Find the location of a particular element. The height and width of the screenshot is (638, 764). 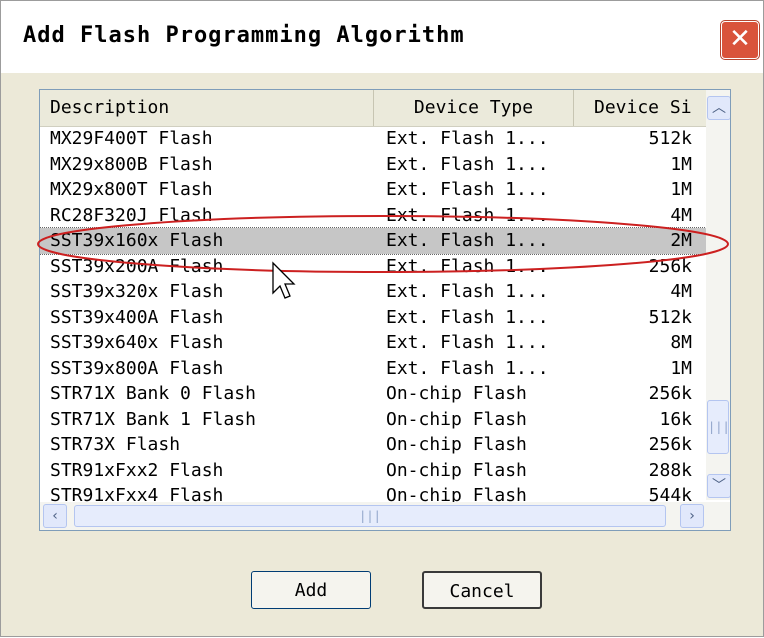

column-header-device-type: Device Type is located at coordinates (474, 108).